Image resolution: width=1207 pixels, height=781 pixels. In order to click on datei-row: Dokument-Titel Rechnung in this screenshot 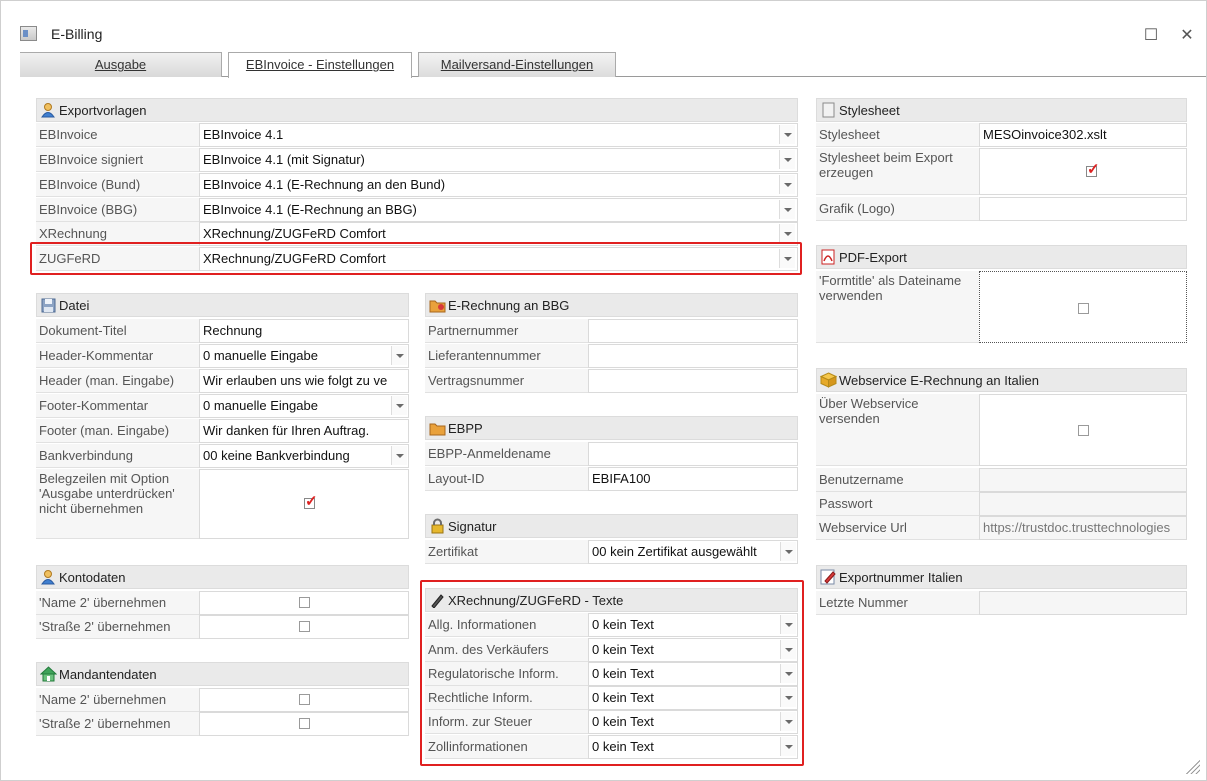, I will do `click(222, 331)`.